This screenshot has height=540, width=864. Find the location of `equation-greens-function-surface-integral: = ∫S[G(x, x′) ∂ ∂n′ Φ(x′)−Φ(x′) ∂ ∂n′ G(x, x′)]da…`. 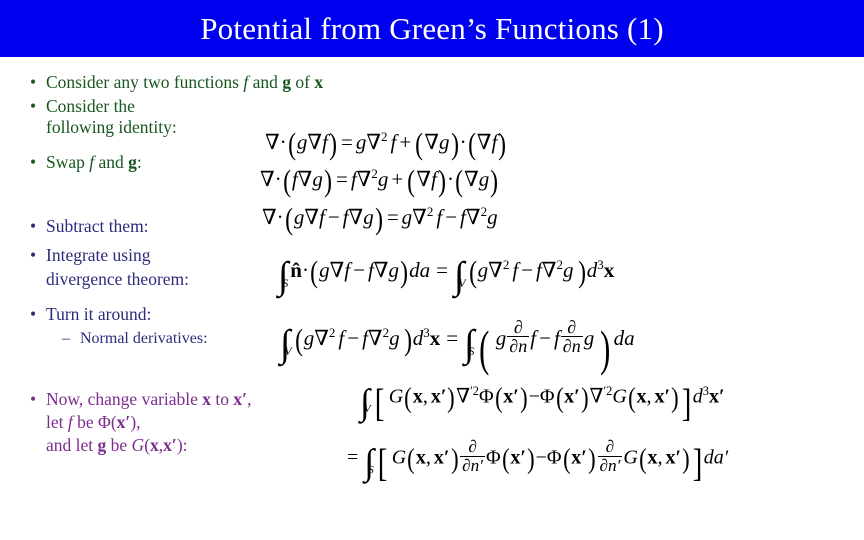

equation-greens-function-surface-integral: = ∫S[G(x, x′) ∂ ∂n′ Φ(x′)−Φ(x′) ∂ ∂n′ G(x, x′)]da… is located at coordinates (538, 461).